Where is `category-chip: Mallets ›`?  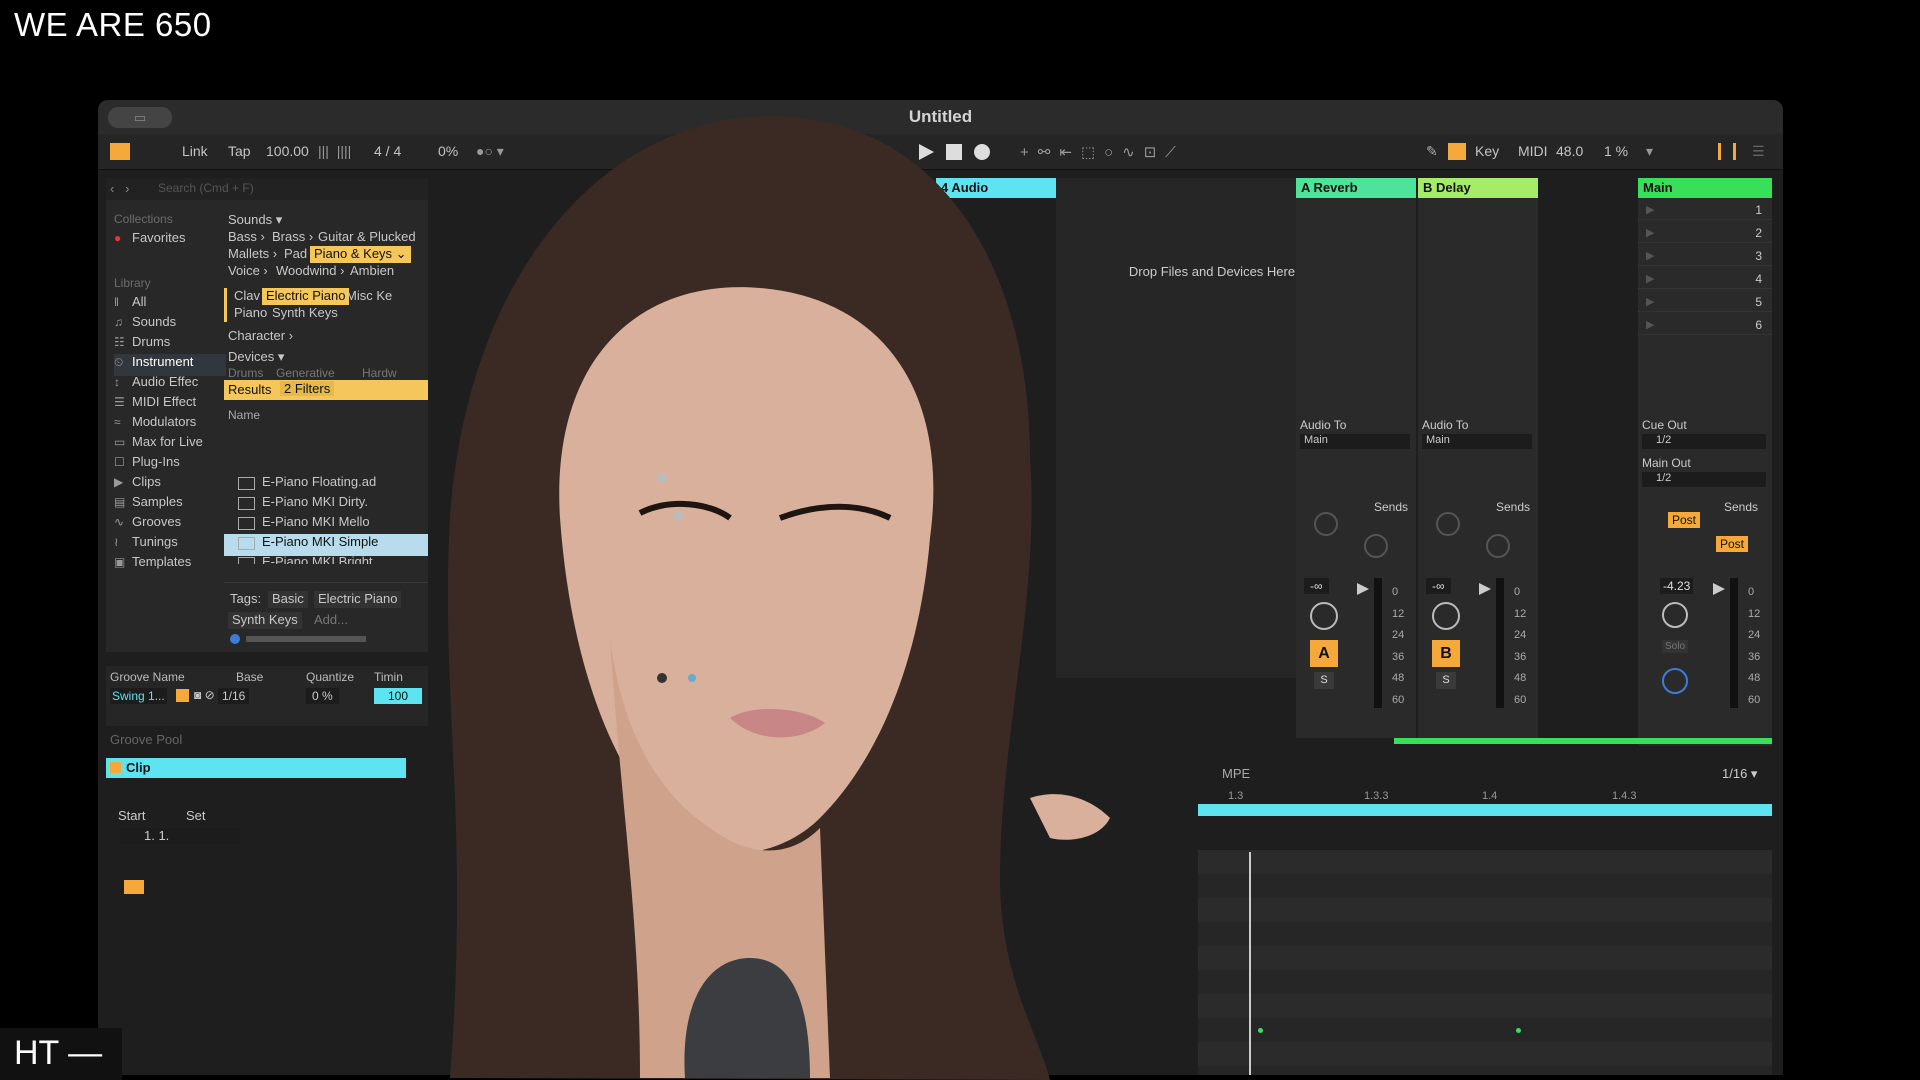
category-chip: Mallets › is located at coordinates (252, 254).